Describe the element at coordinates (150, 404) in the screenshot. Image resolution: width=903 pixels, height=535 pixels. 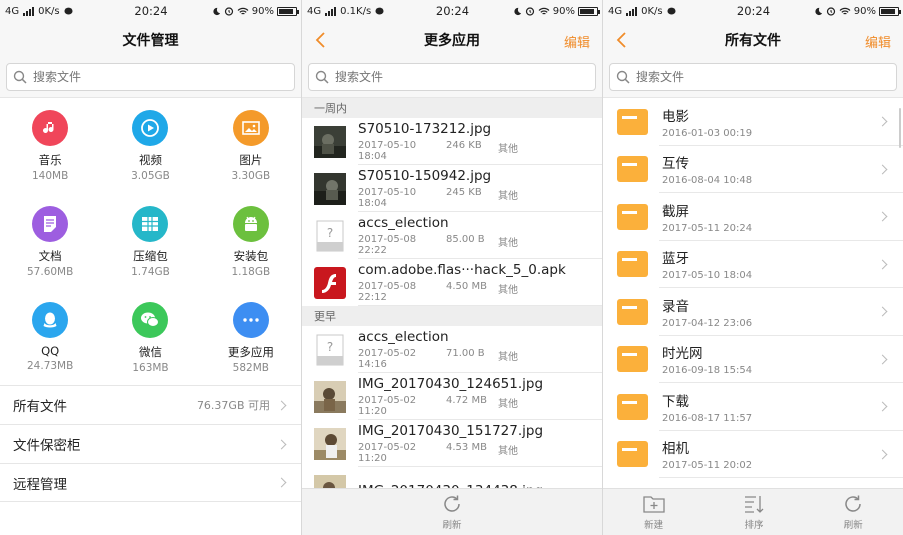
I see `menu-all-files: 所有文件 76.37GB 可用` at that location.